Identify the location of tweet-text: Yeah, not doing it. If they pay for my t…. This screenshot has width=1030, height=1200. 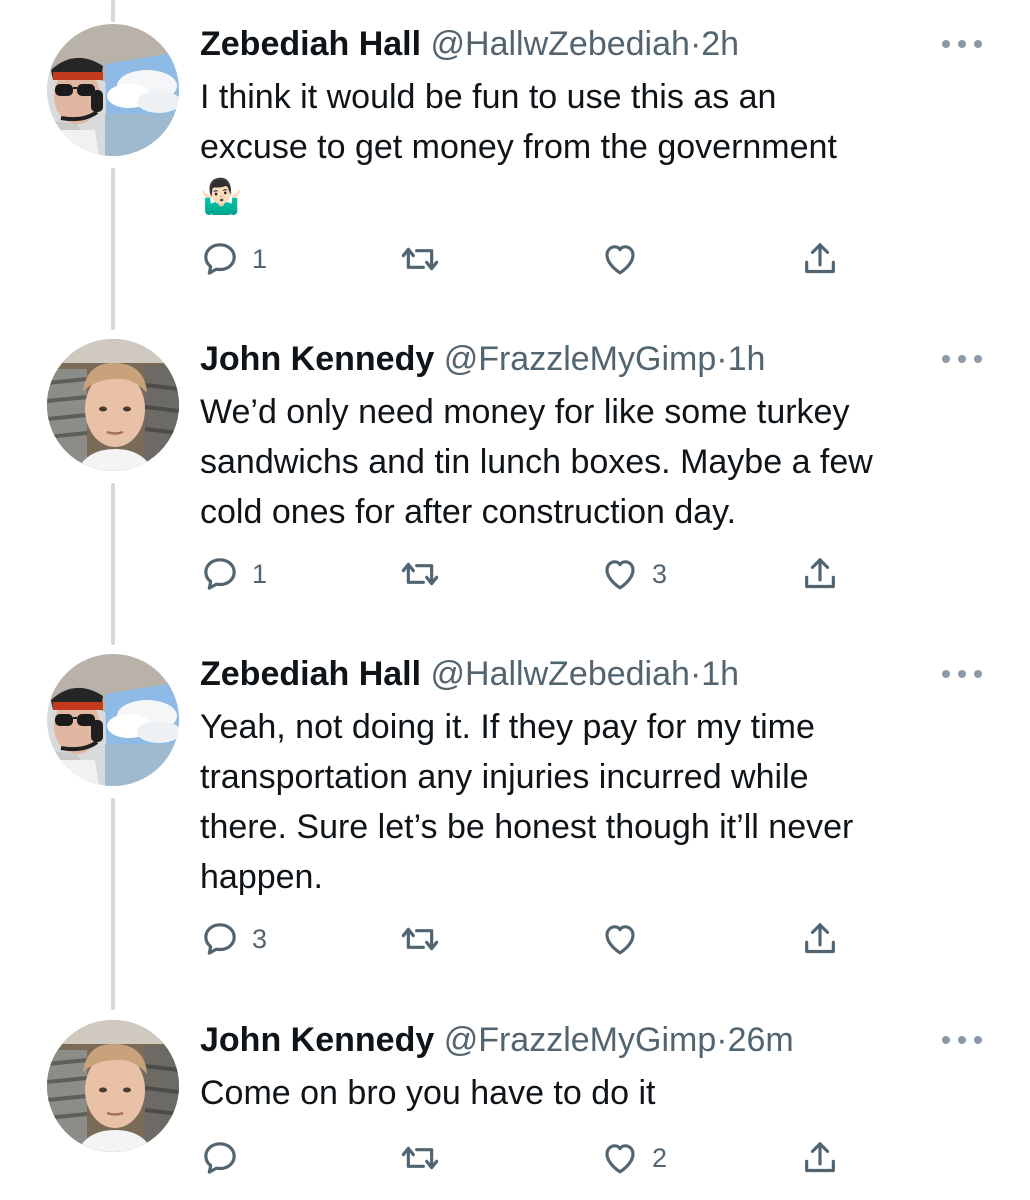
(595, 802).